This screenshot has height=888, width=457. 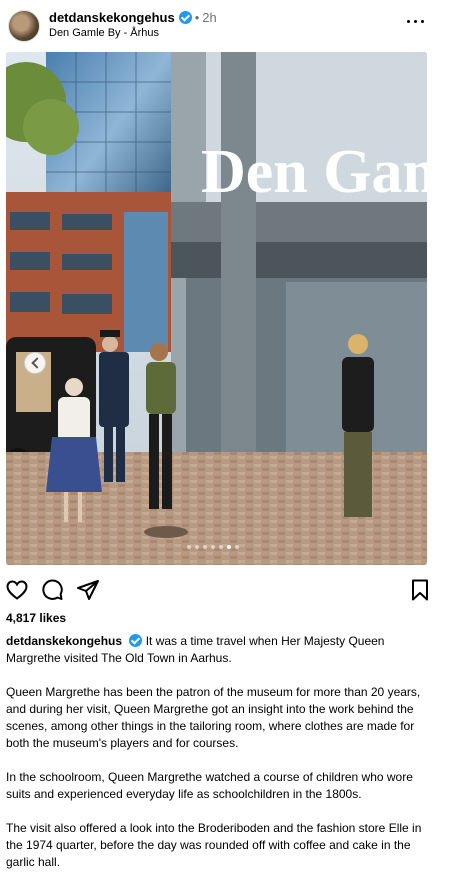 What do you see at coordinates (112, 17) in the screenshot?
I see `post-username: detdanskekongehus` at bounding box center [112, 17].